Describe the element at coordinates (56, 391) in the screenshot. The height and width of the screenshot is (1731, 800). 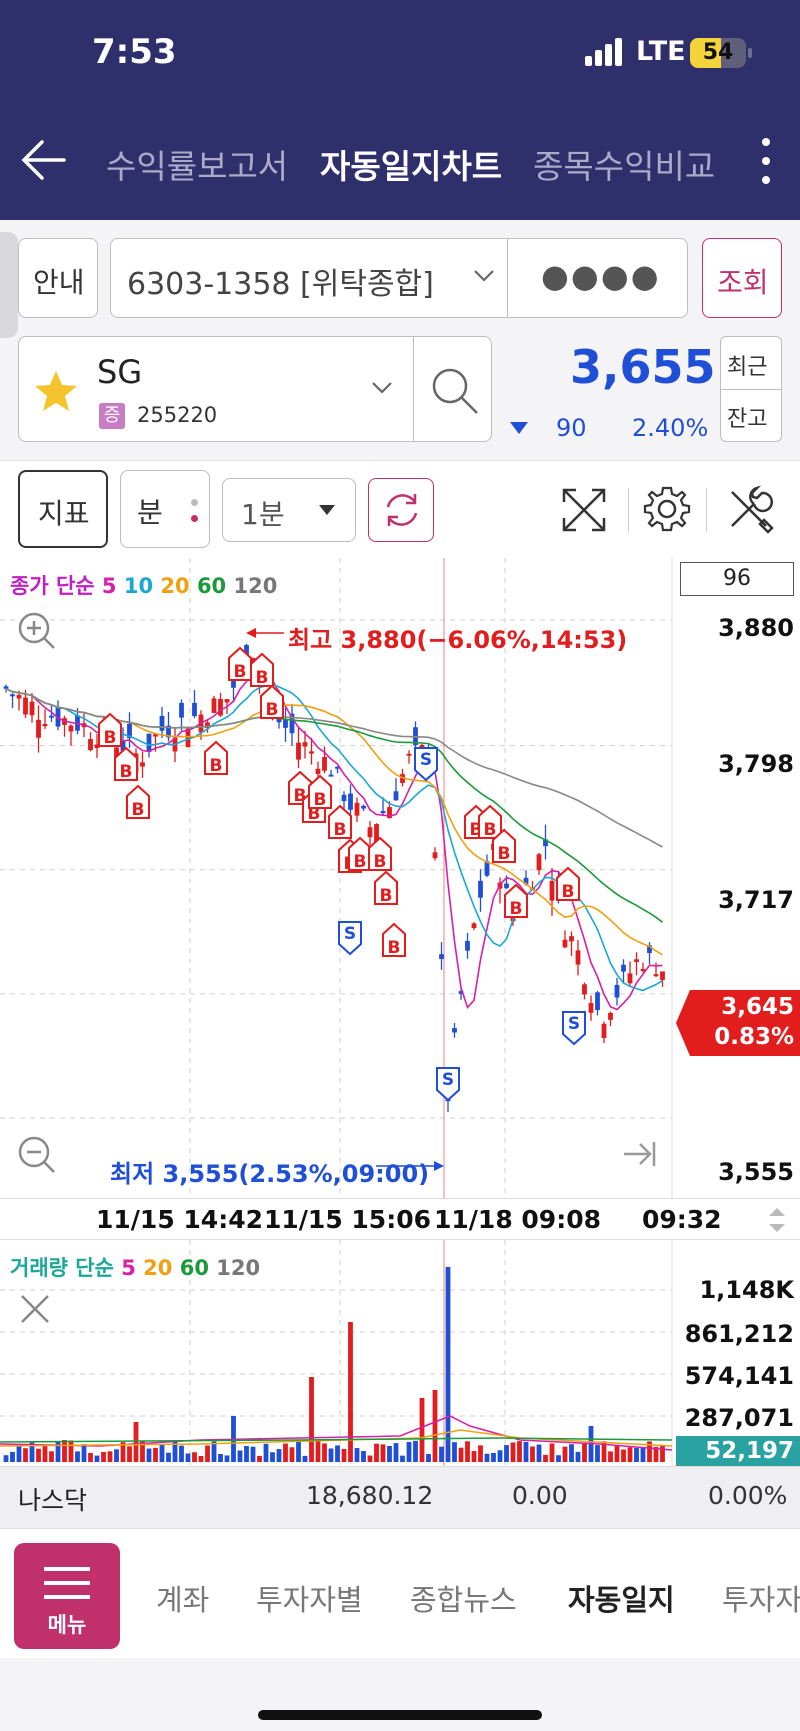
I see `star-favorite-icon` at that location.